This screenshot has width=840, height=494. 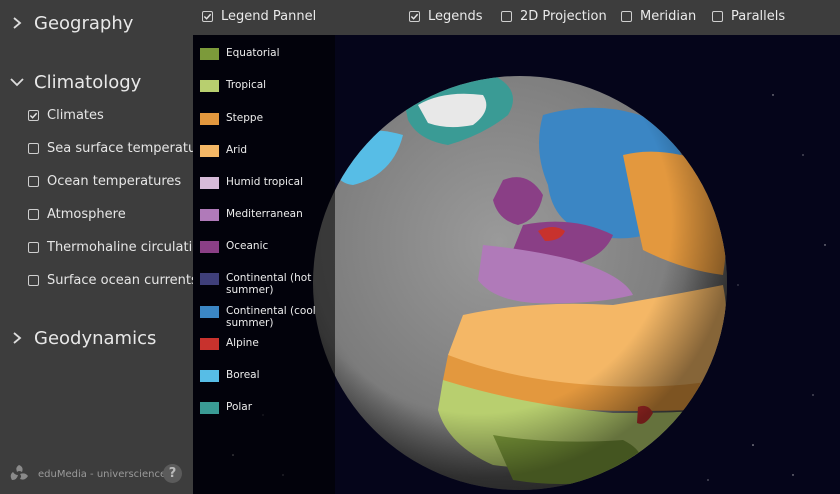 What do you see at coordinates (19, 472) in the screenshot?
I see `edumedia-logo-icon` at bounding box center [19, 472].